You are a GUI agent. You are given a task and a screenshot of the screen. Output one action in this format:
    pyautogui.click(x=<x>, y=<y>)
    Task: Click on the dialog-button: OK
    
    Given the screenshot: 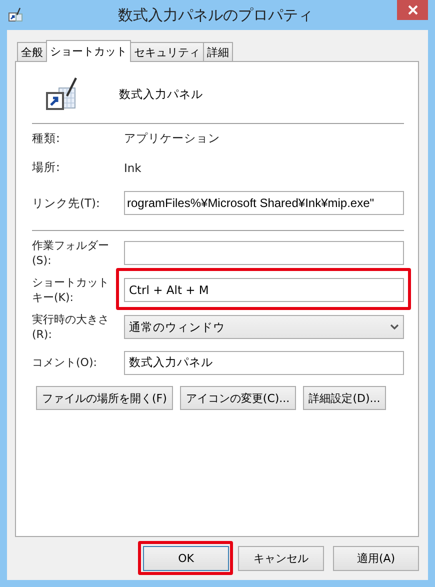 What is the action you would take?
    pyautogui.click(x=186, y=558)
    